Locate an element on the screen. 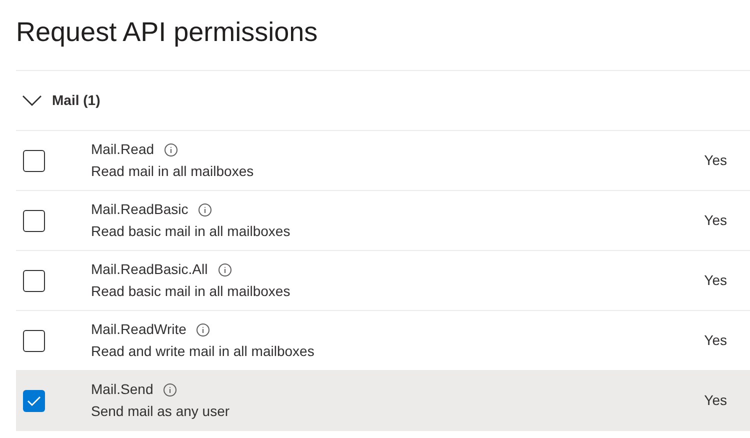  group-header: Mail (1) is located at coordinates (383, 101).